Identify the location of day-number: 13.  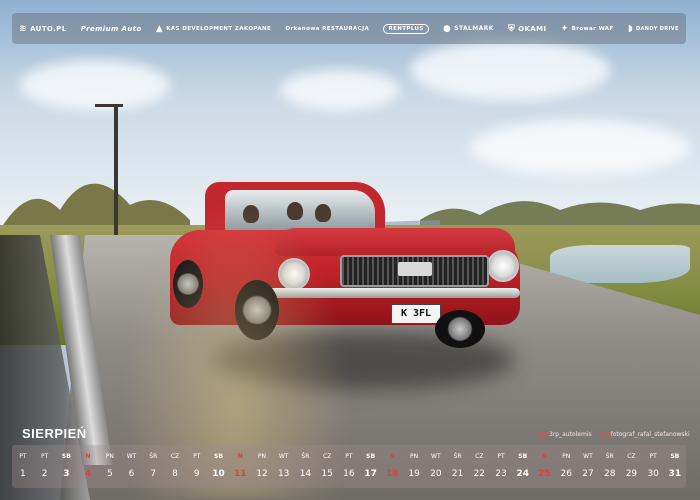
(283, 474).